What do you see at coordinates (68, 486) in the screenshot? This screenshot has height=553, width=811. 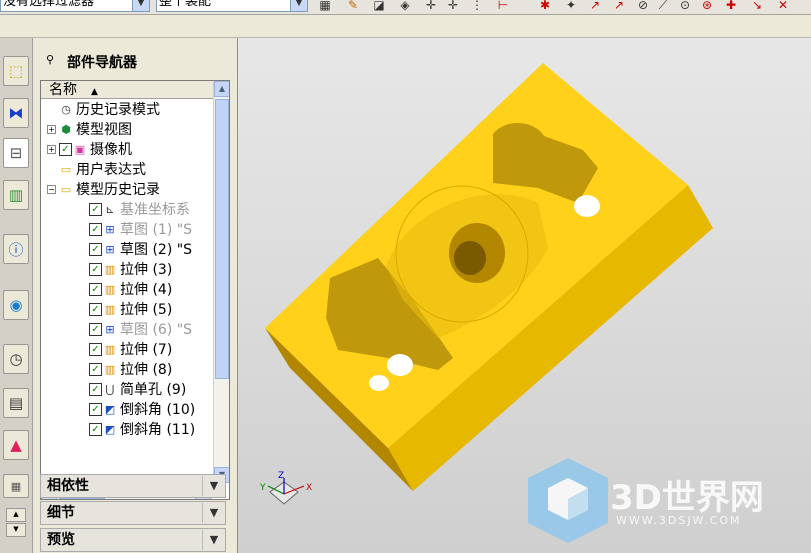 I see `section-label: 相依性` at bounding box center [68, 486].